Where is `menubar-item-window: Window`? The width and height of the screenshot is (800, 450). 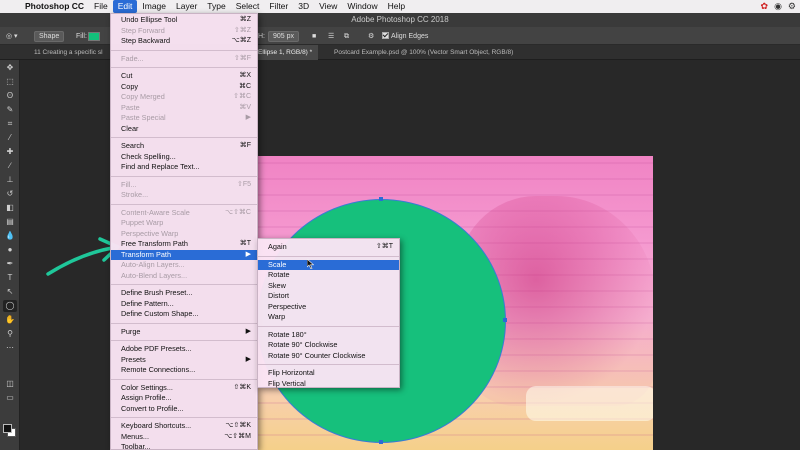 menubar-item-window: Window is located at coordinates (362, 6).